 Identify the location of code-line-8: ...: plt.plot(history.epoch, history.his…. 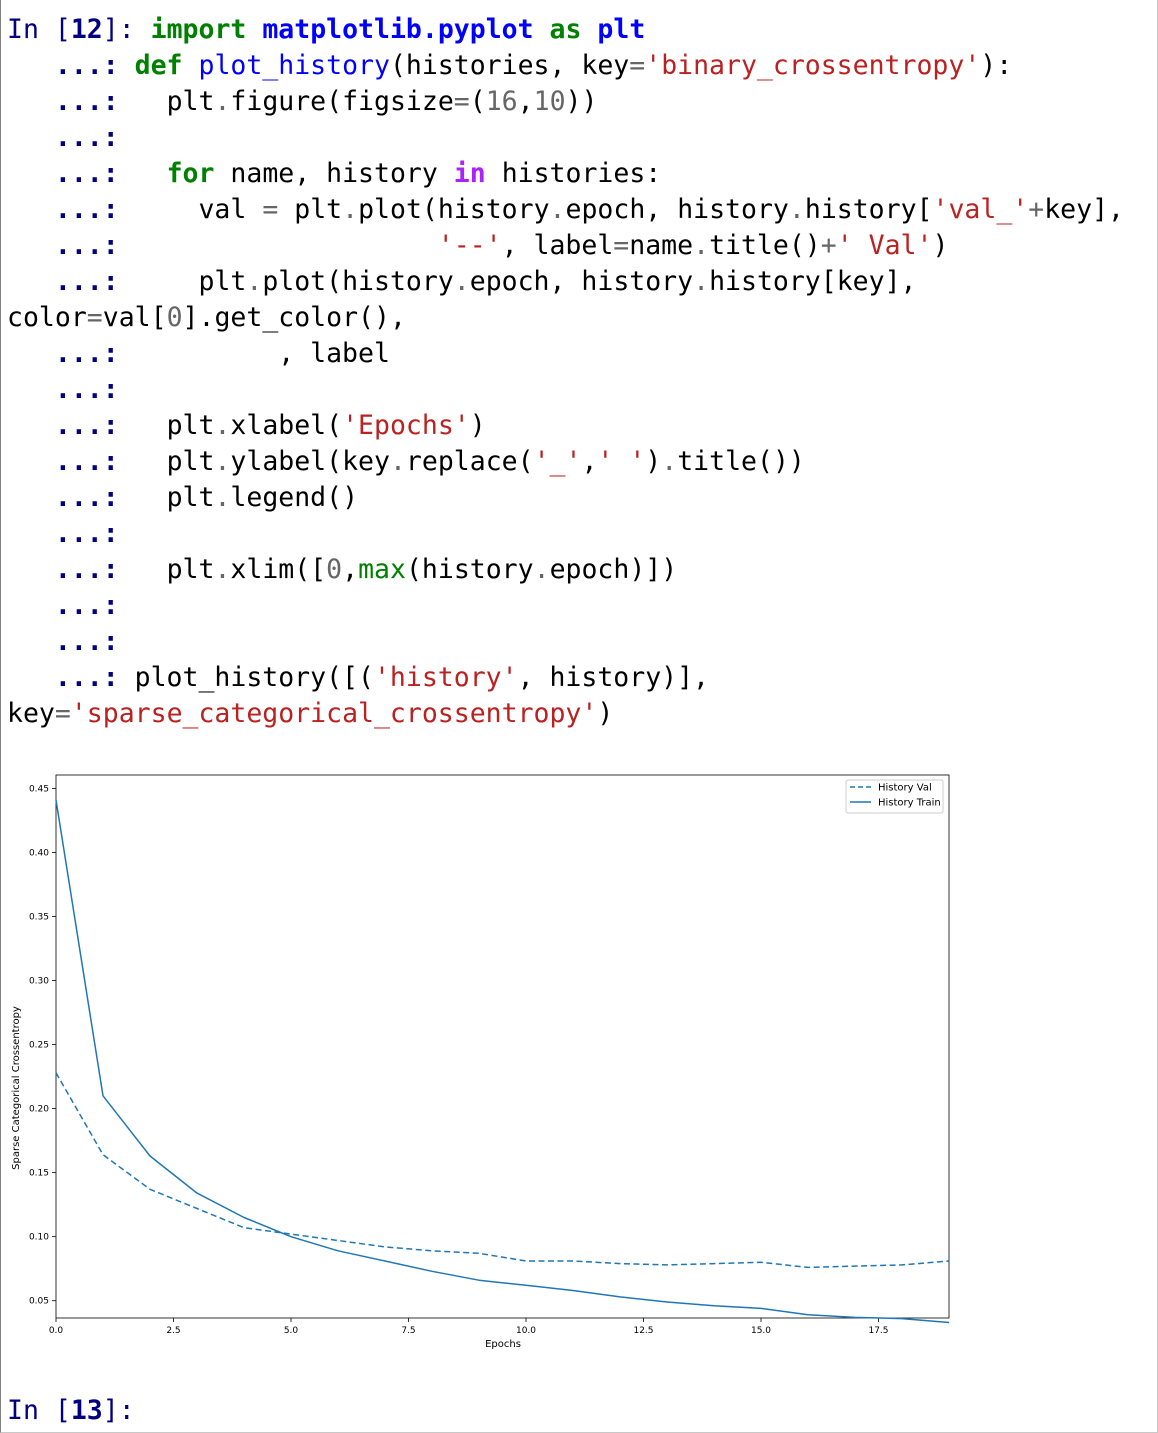
(462, 281).